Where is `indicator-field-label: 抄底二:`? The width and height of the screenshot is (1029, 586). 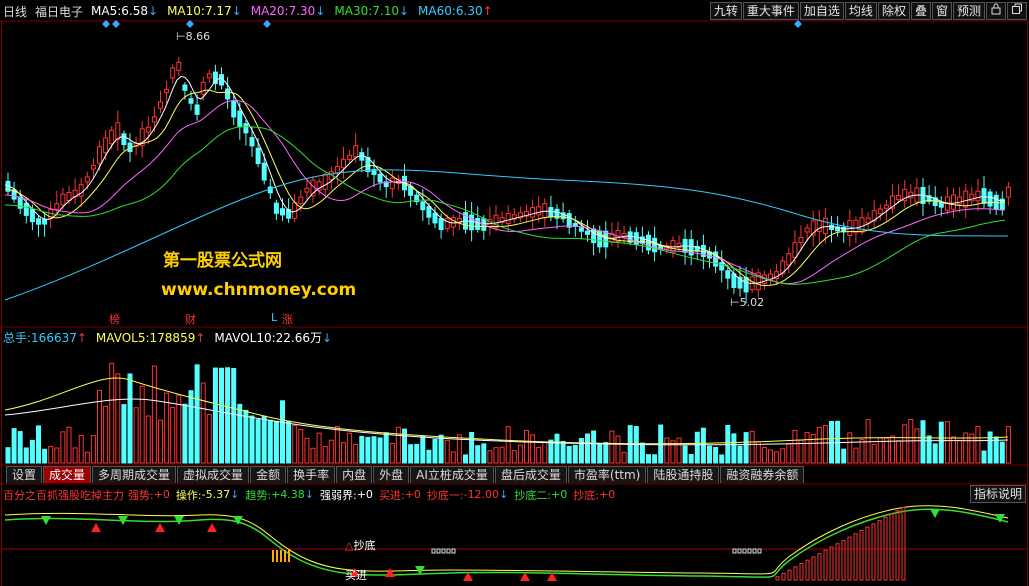 indicator-field-label: 抄底二: is located at coordinates (532, 495).